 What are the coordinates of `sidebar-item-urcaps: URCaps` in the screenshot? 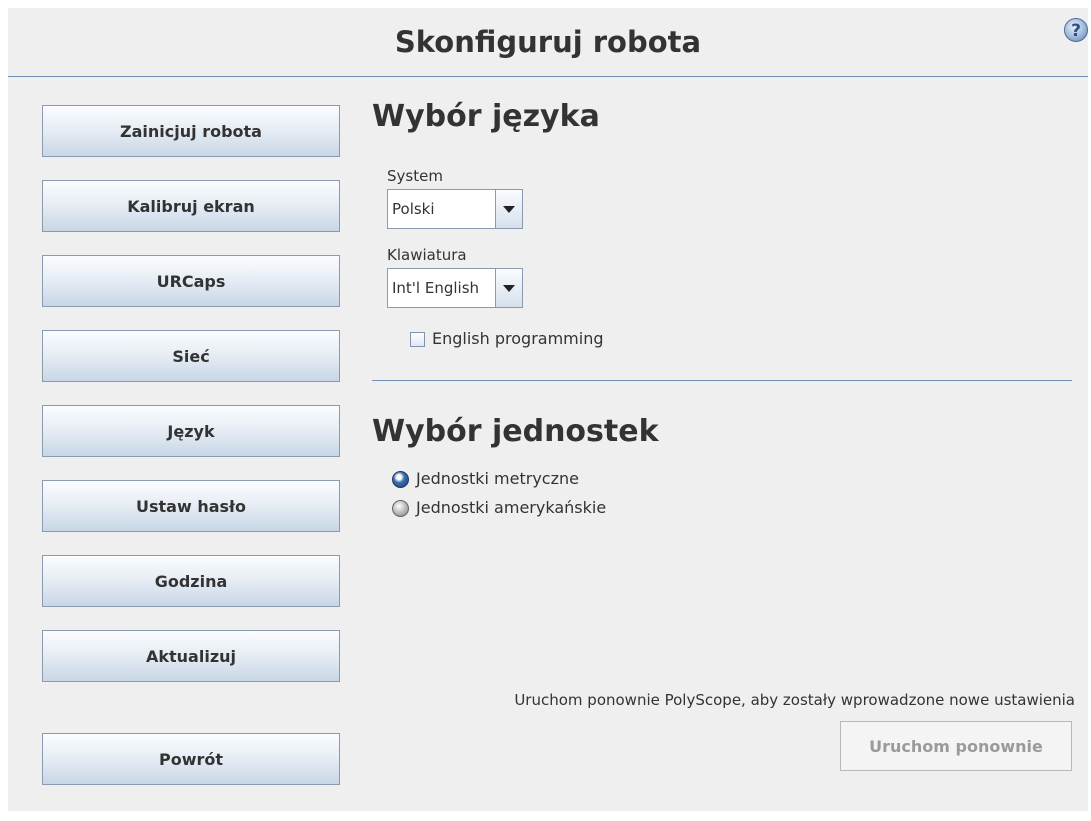 It's located at (191, 281).